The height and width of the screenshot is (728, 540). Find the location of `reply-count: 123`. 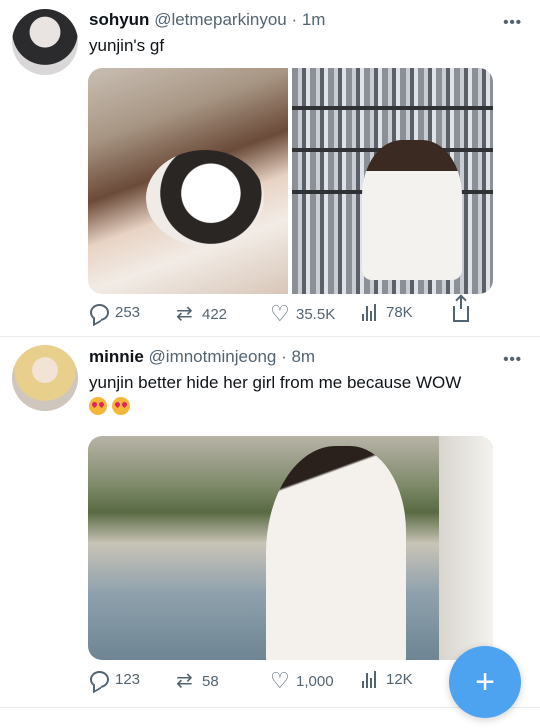

reply-count: 123 is located at coordinates (128, 679).